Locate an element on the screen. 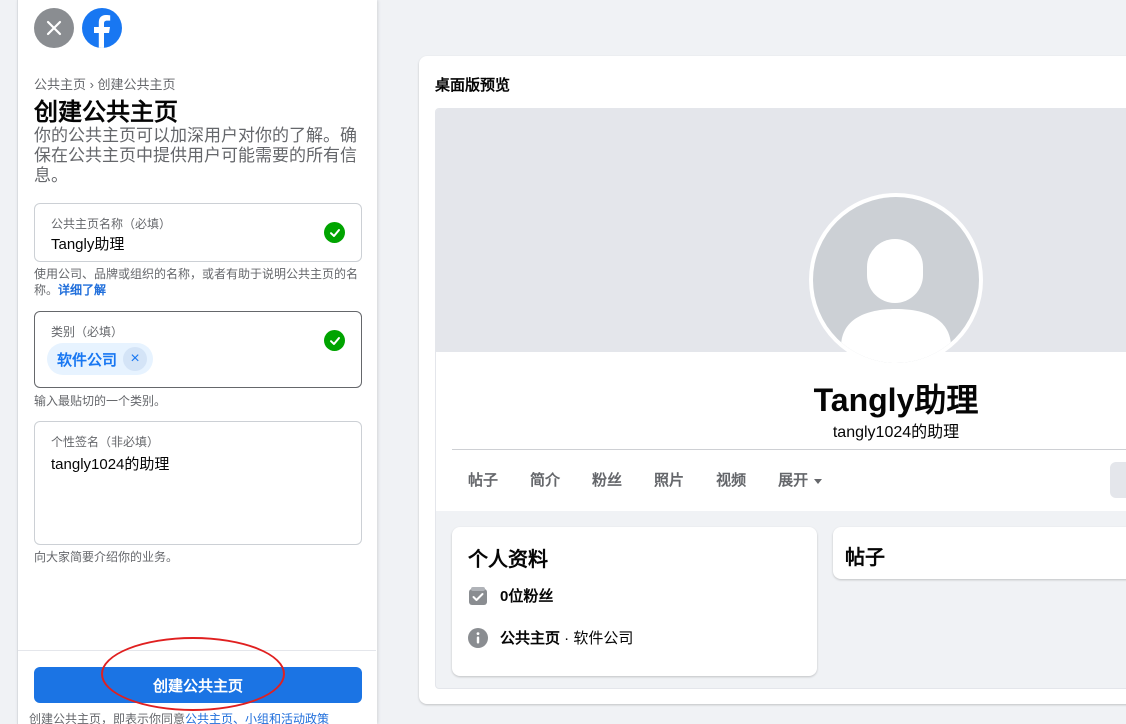 The width and height of the screenshot is (1126, 724). page-name-field: 公共主页名称（必填） Tangly助理 is located at coordinates (198, 232).